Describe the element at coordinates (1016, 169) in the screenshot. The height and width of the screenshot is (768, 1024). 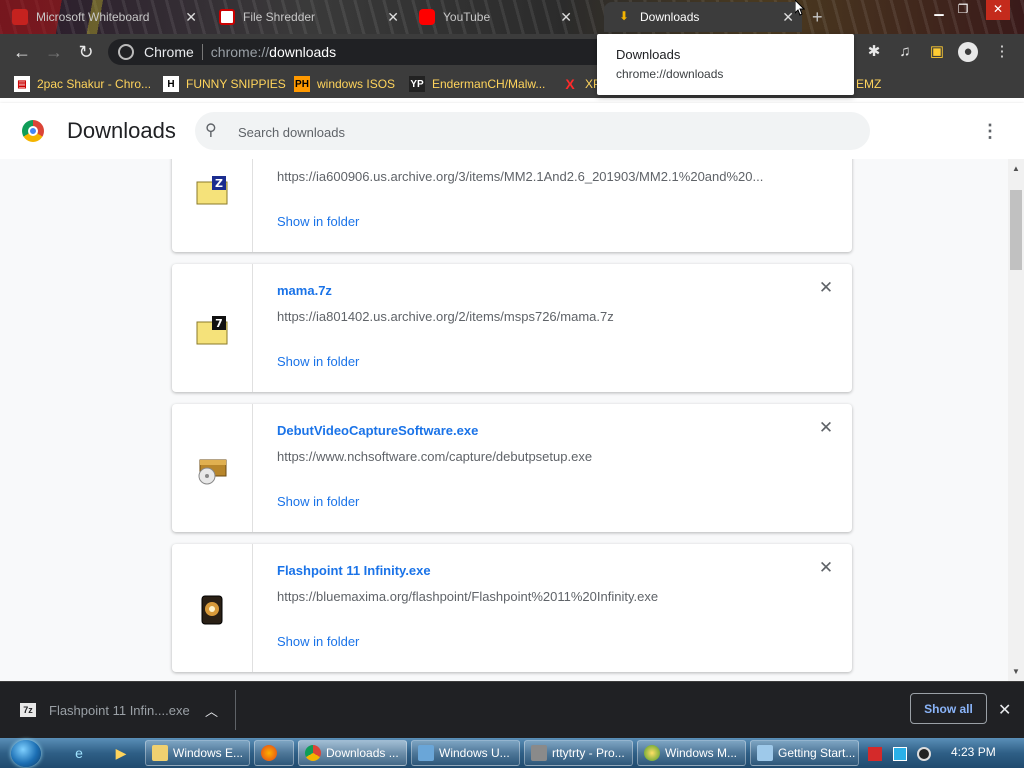
I see `scroll-up-icon: ▲` at that location.